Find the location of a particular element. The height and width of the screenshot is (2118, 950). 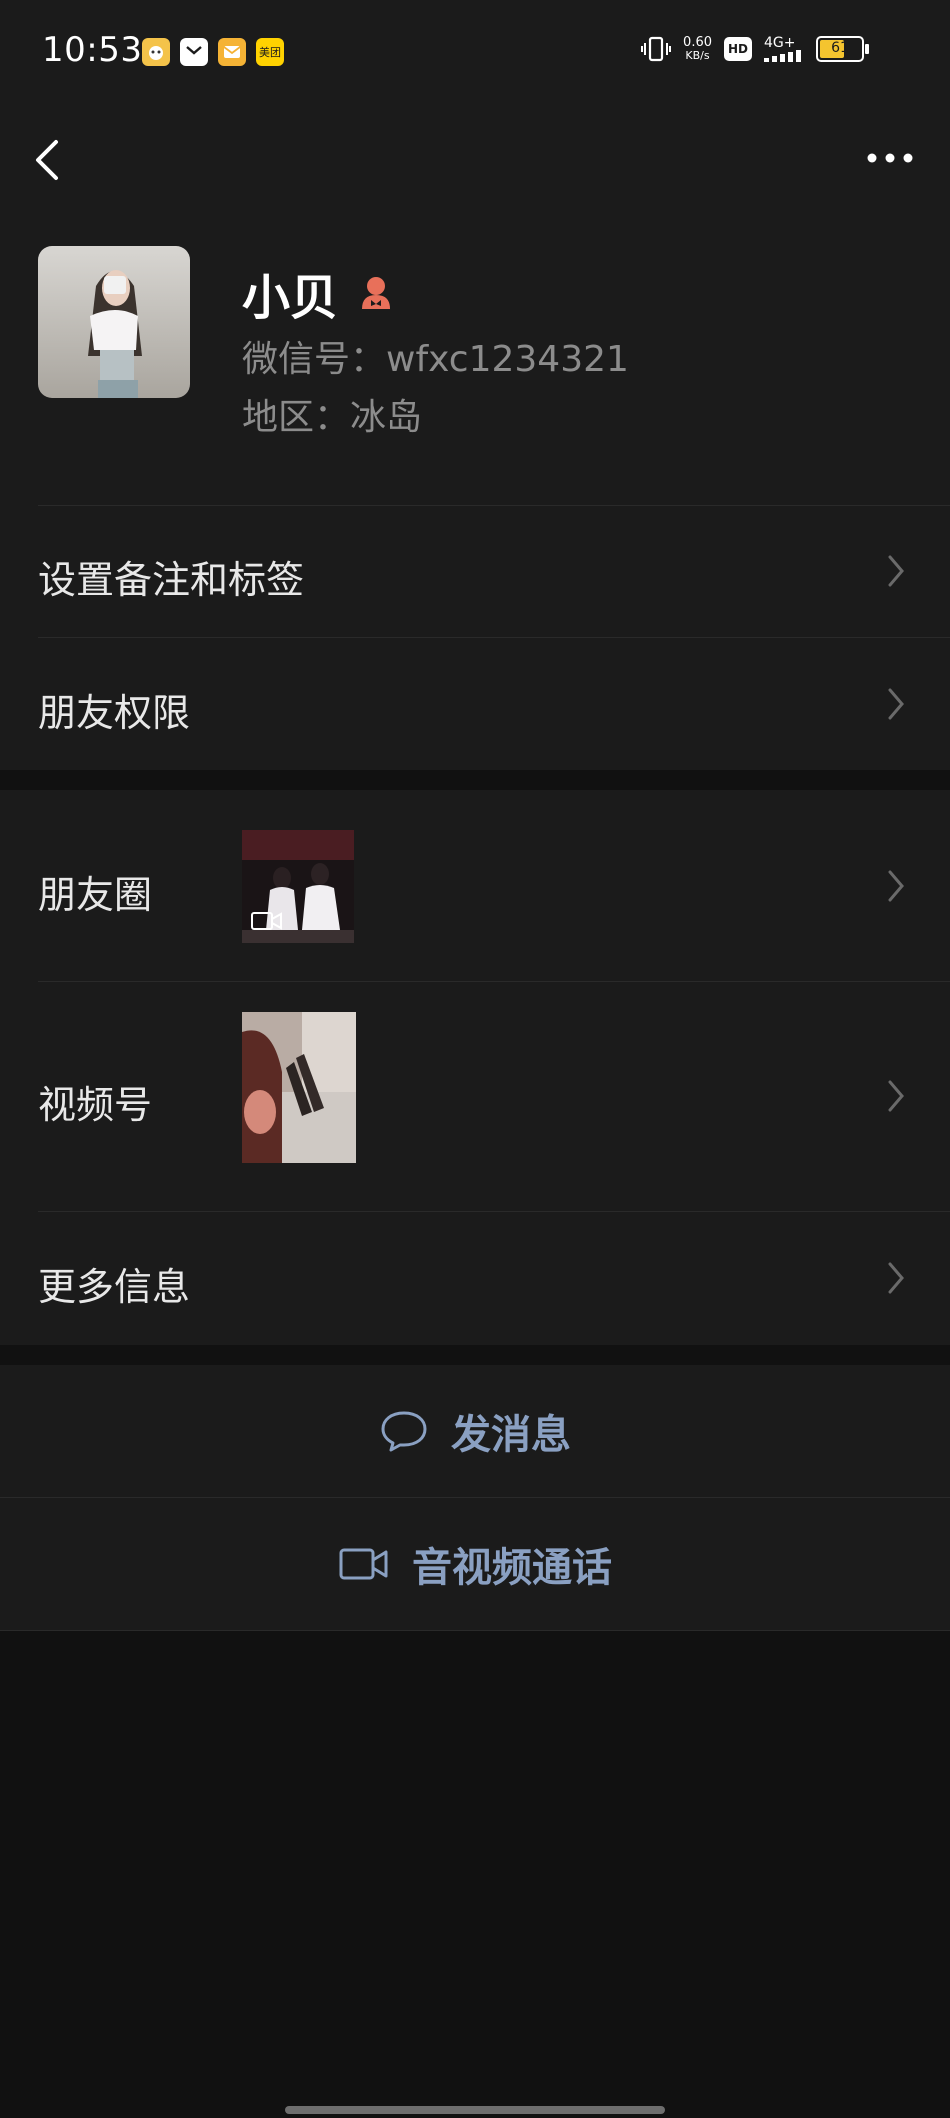

av-call-label: 音视频通话 is located at coordinates (512, 1568).